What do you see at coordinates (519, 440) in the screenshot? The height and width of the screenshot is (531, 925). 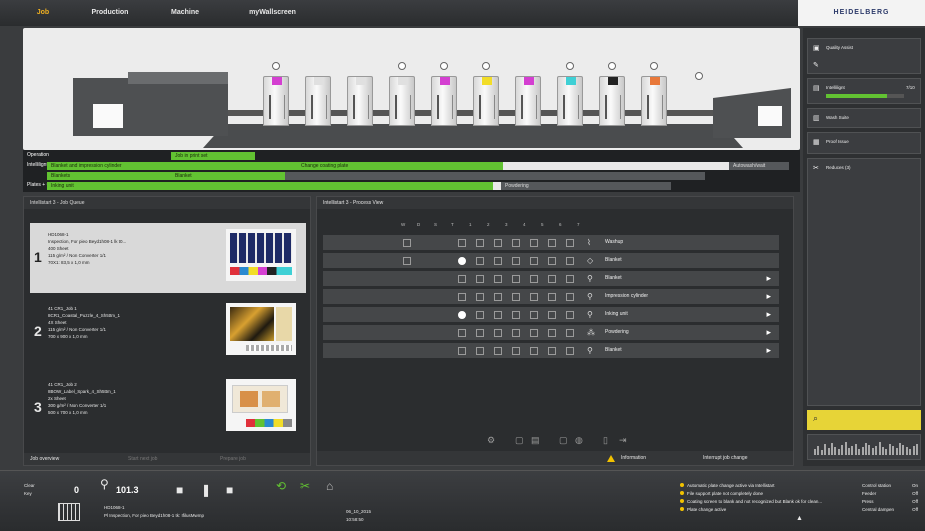 I see `plate-icon: ▢` at bounding box center [519, 440].